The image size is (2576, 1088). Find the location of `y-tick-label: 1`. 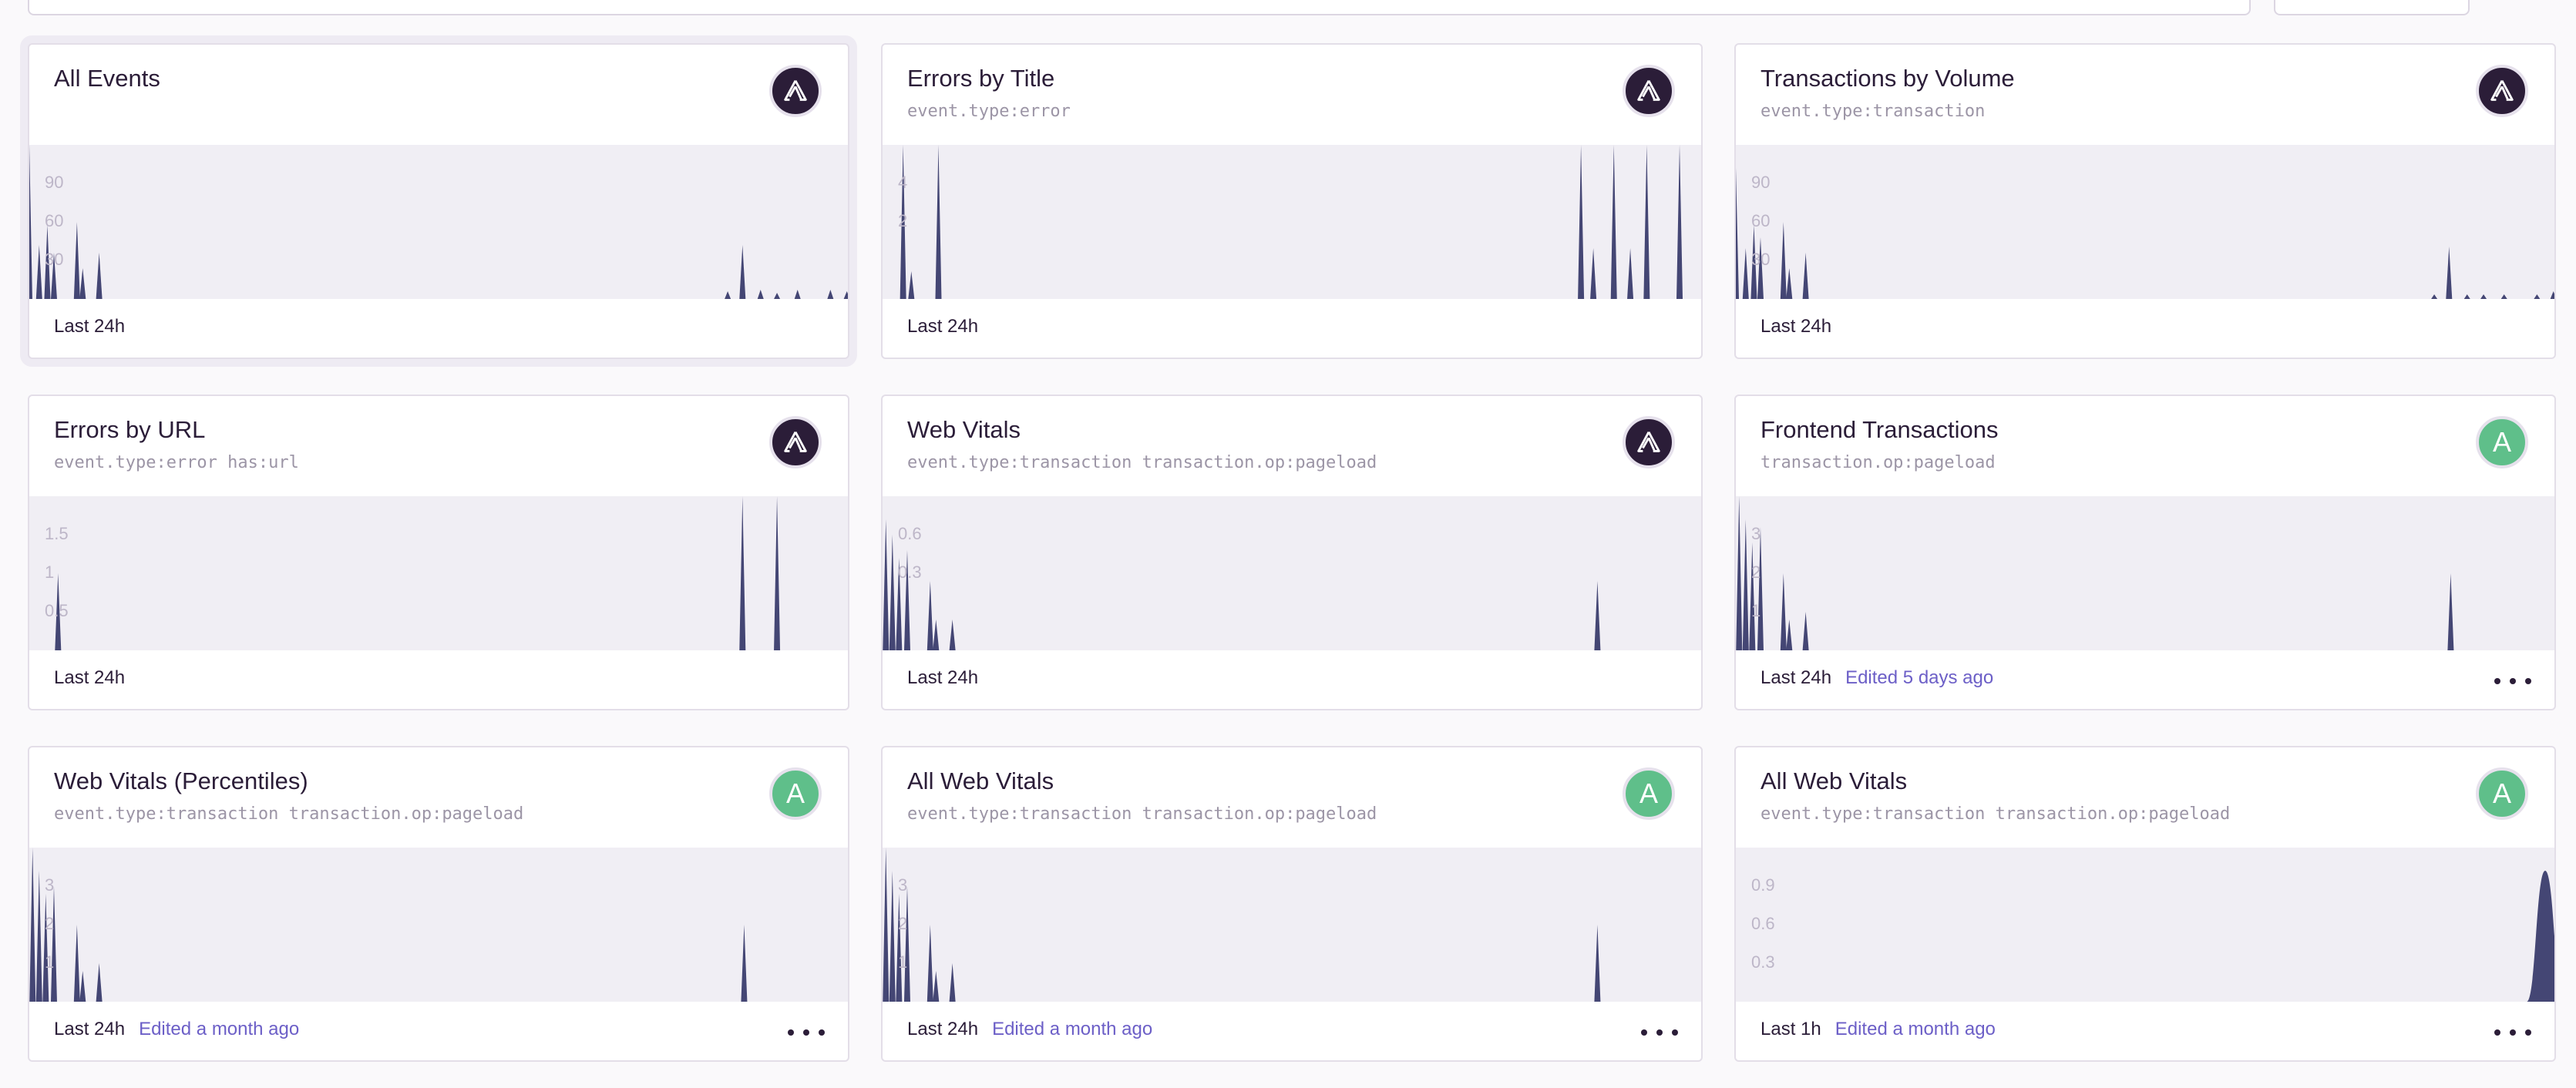

y-tick-label: 1 is located at coordinates (50, 962).